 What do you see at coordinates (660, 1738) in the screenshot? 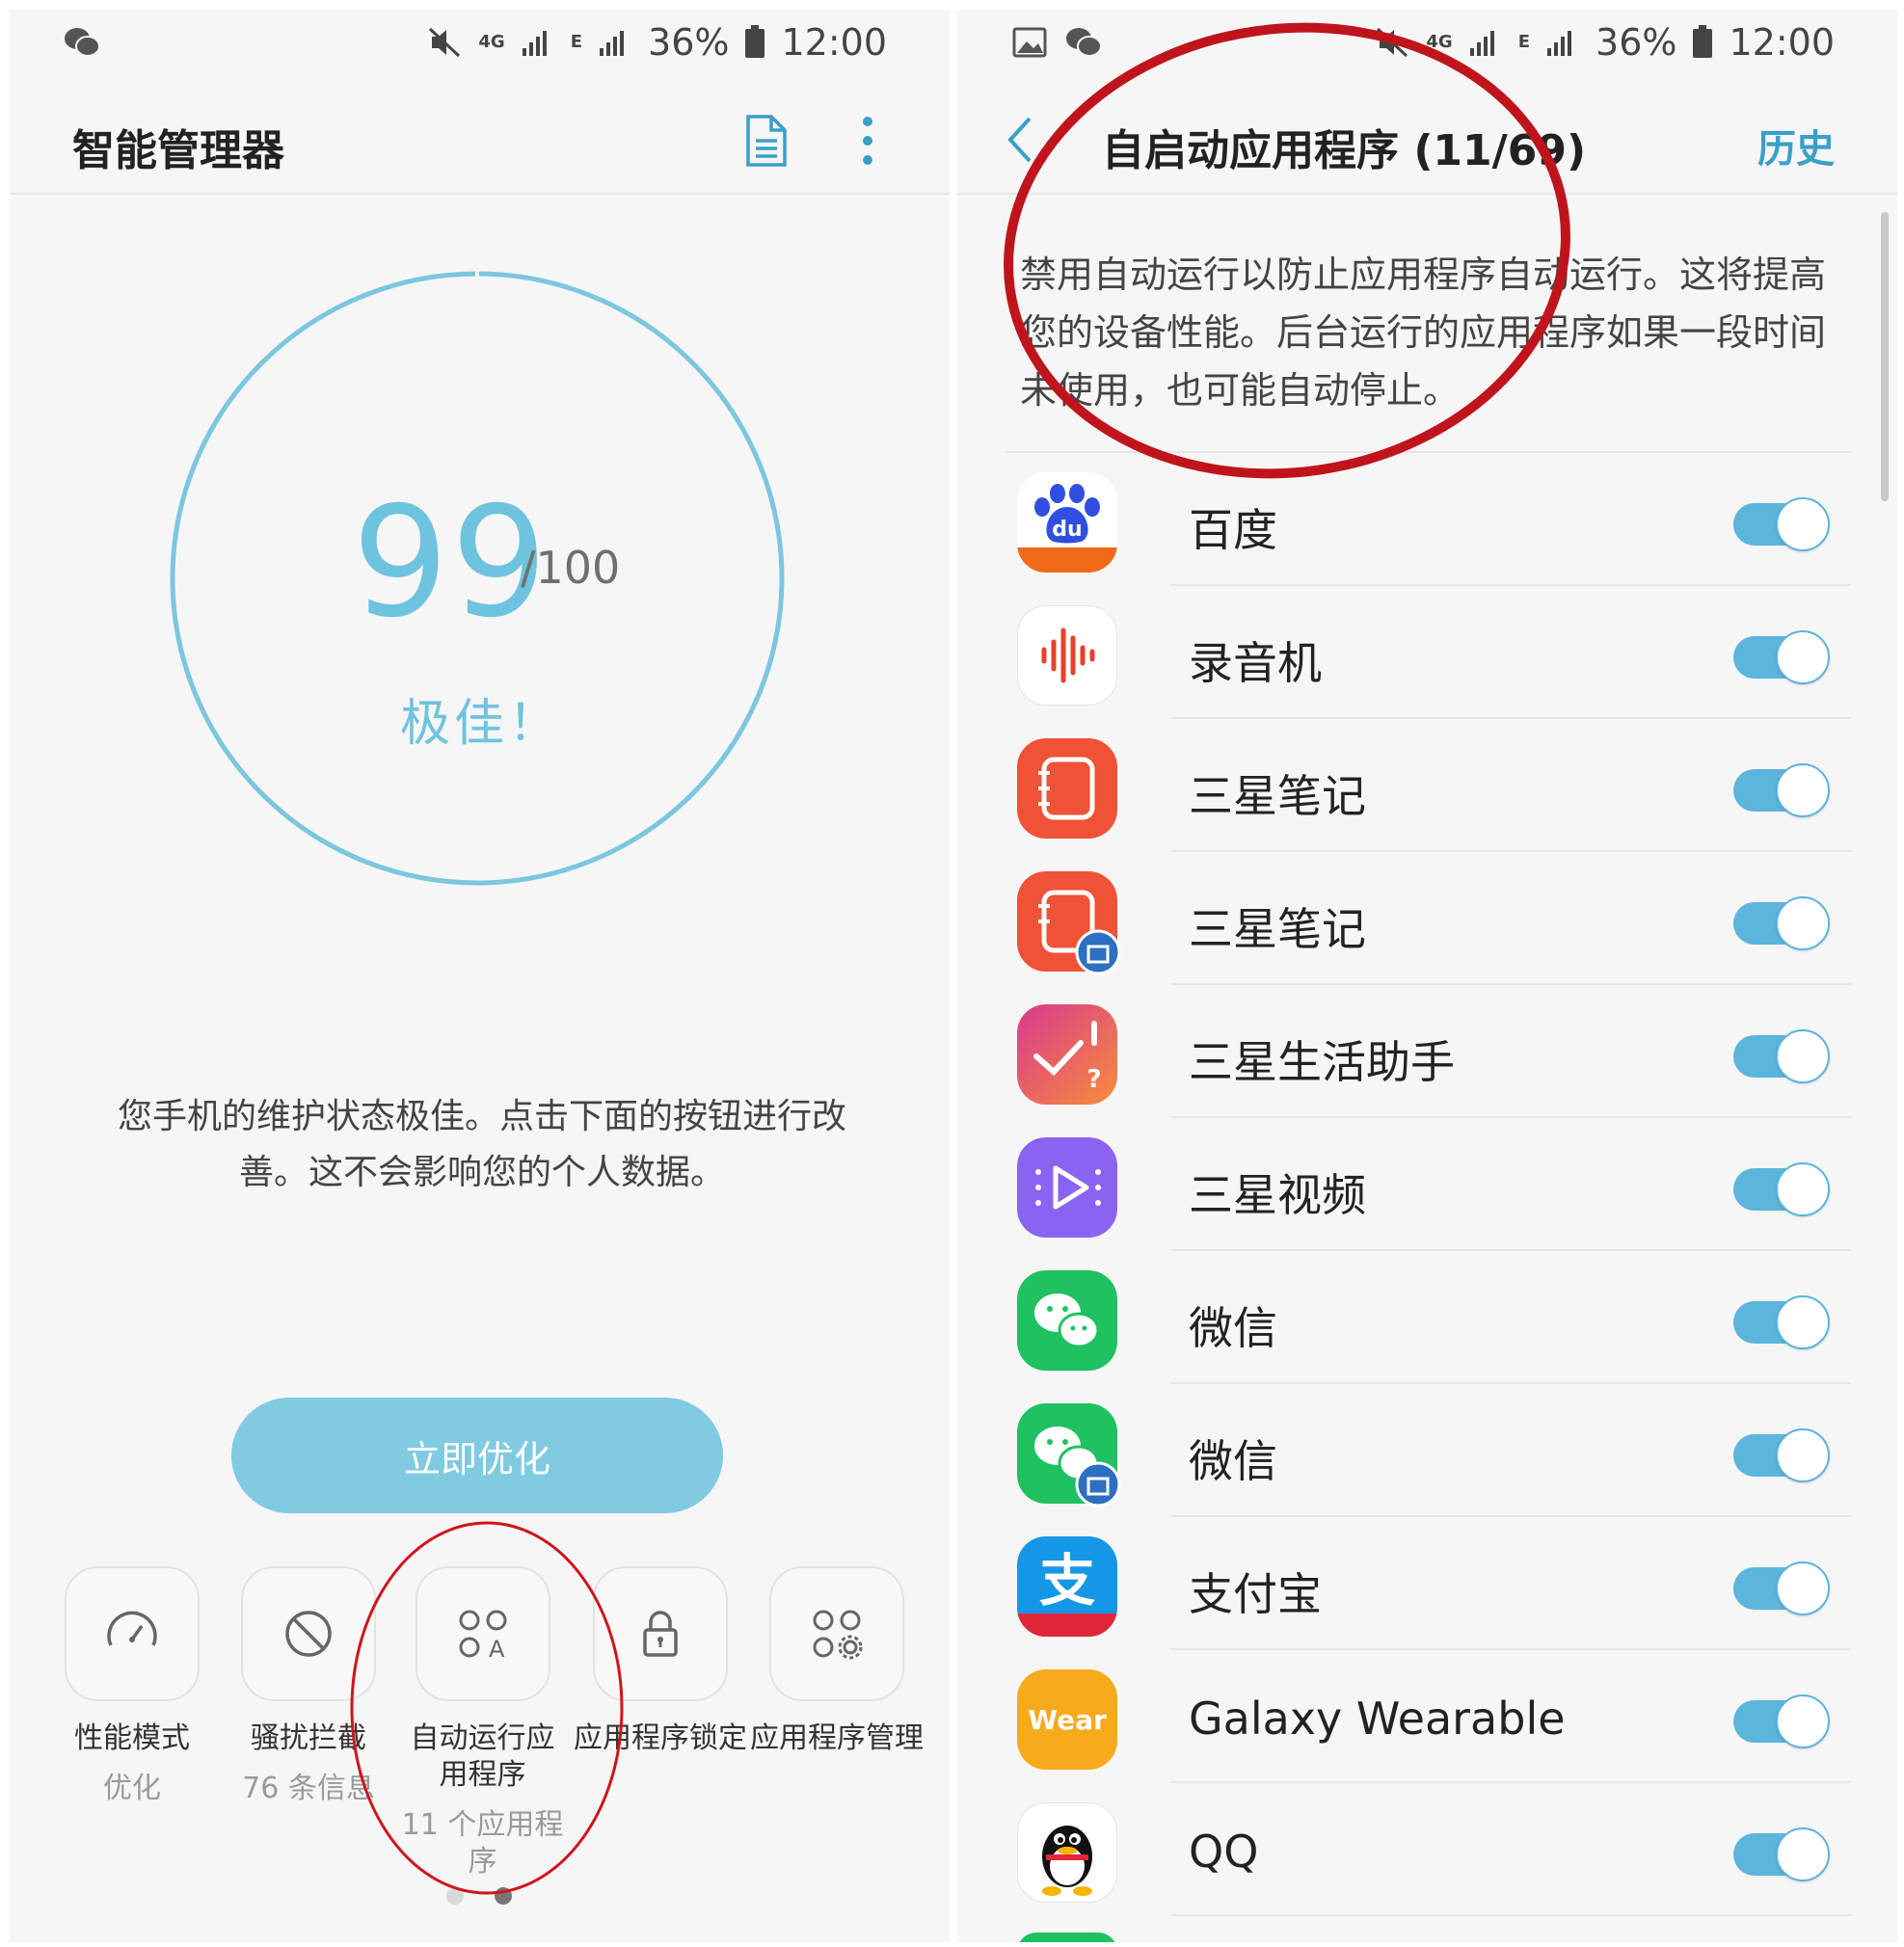
I see `tool-label: 应用程序锁定` at bounding box center [660, 1738].